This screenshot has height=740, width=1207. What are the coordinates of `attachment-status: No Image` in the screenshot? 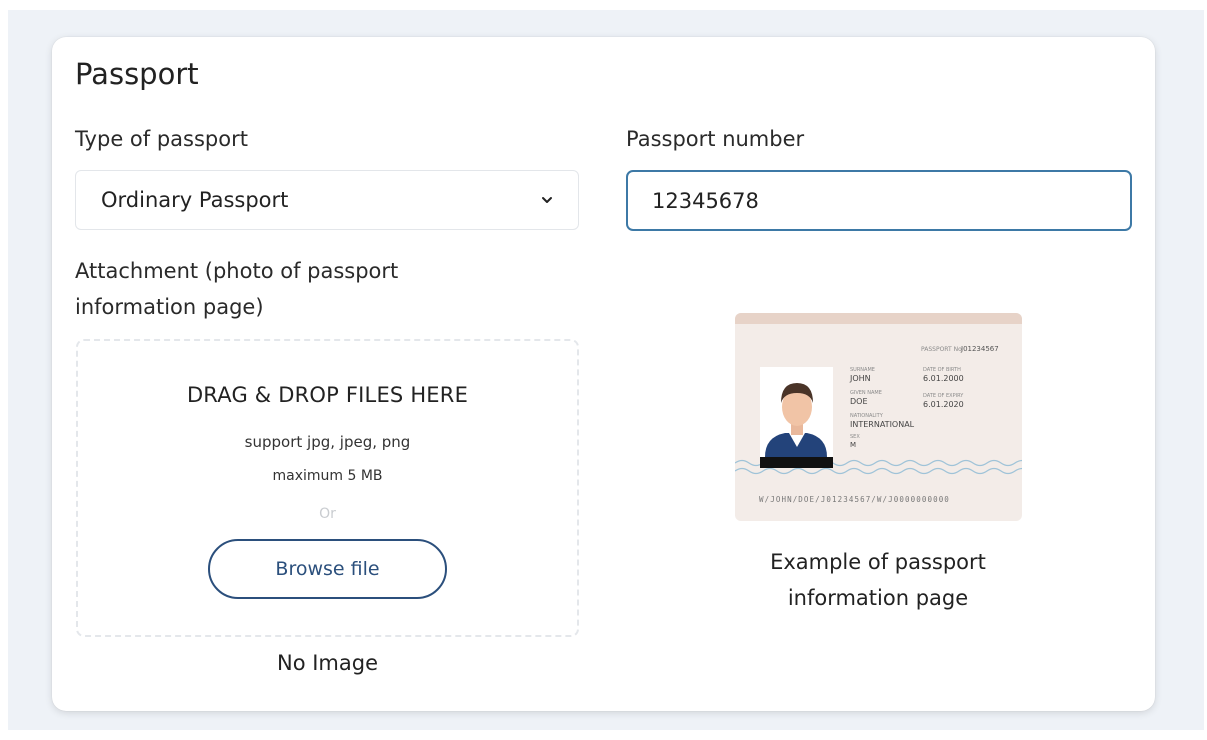 It's located at (327, 663).